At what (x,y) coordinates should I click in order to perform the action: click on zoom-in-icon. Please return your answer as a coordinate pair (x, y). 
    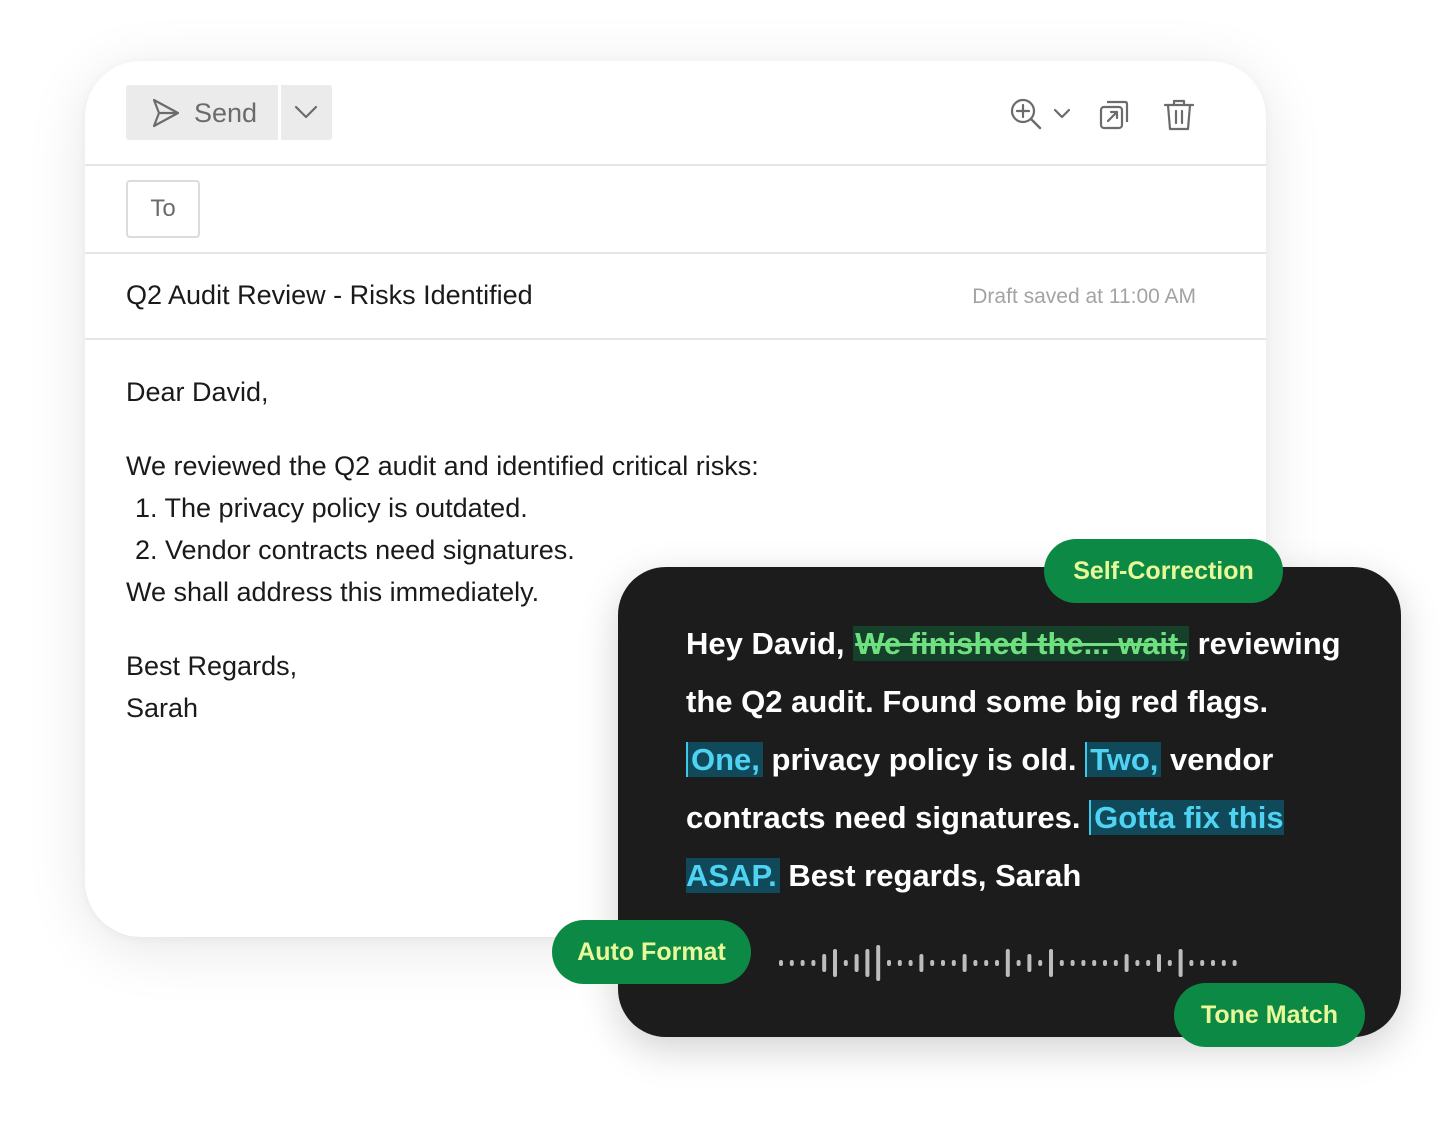
    Looking at the image, I should click on (1026, 116).